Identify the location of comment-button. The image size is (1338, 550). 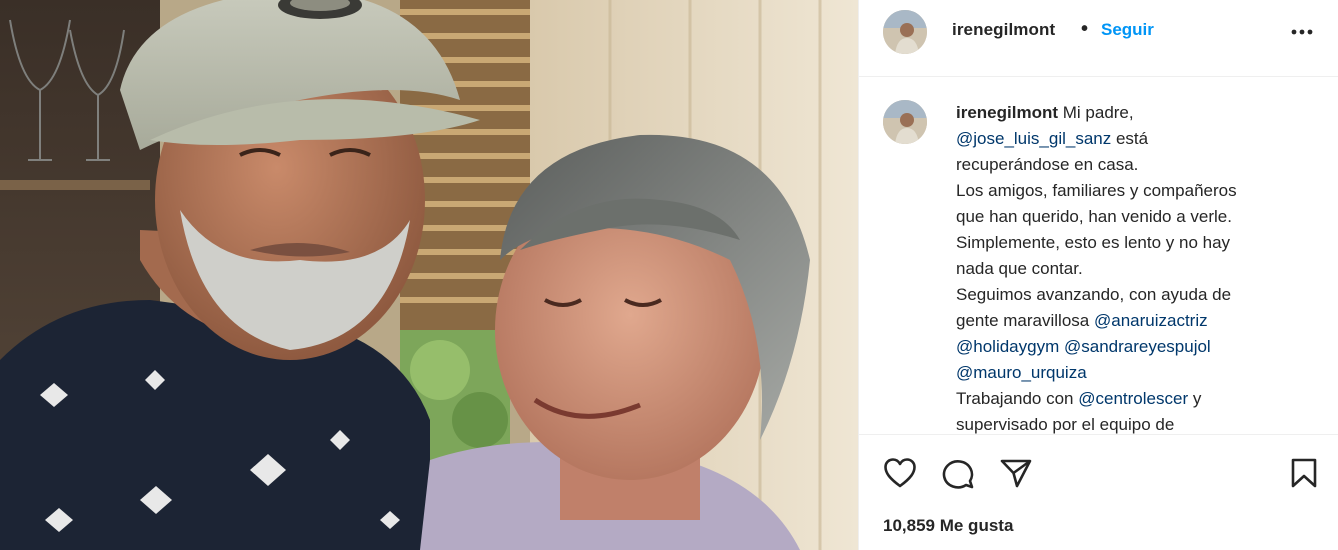
(958, 475).